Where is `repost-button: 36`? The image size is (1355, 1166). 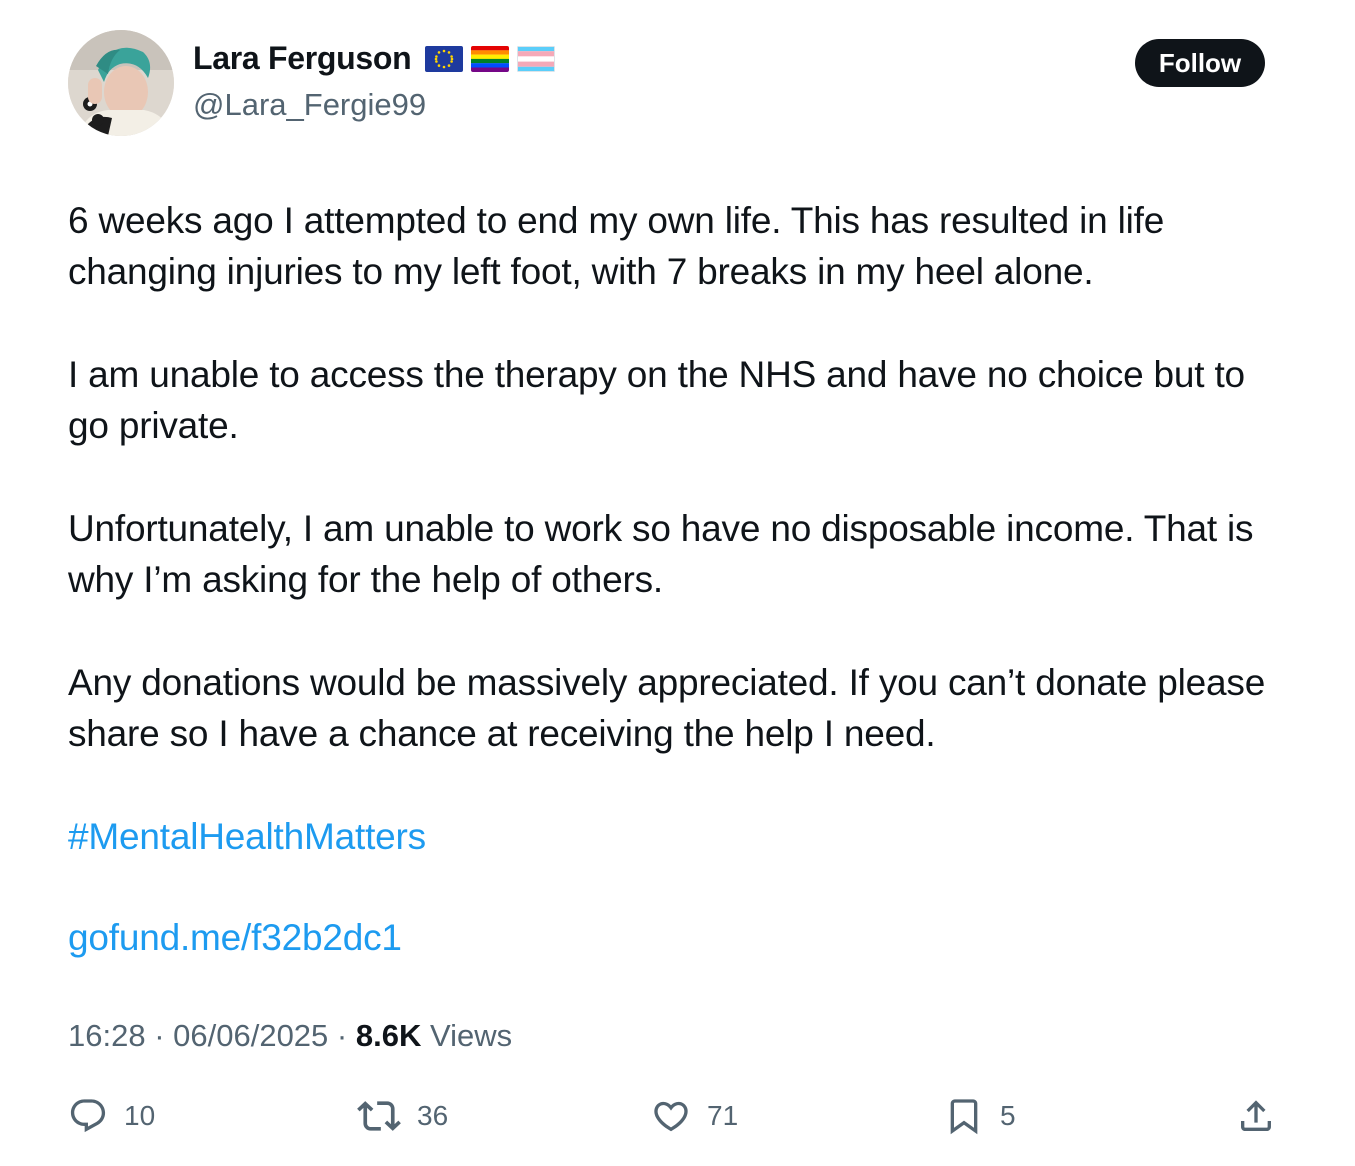
repost-button: 36 is located at coordinates (402, 1116).